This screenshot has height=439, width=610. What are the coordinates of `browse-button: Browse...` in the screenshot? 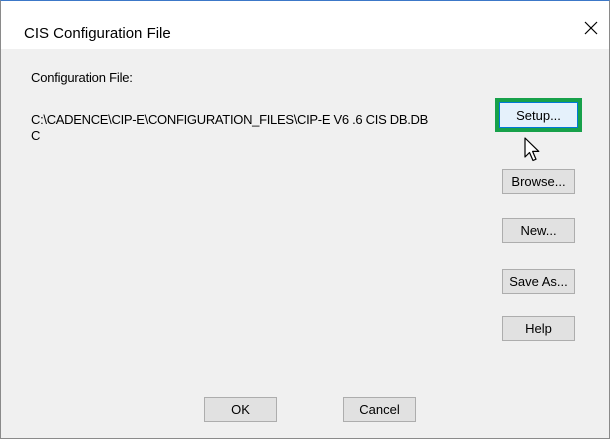 It's located at (538, 181).